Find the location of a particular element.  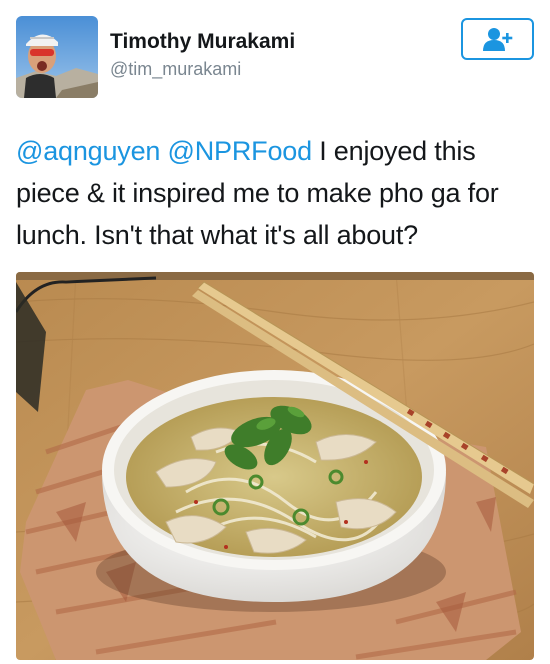

mention-link: @NPRFood is located at coordinates (240, 151).